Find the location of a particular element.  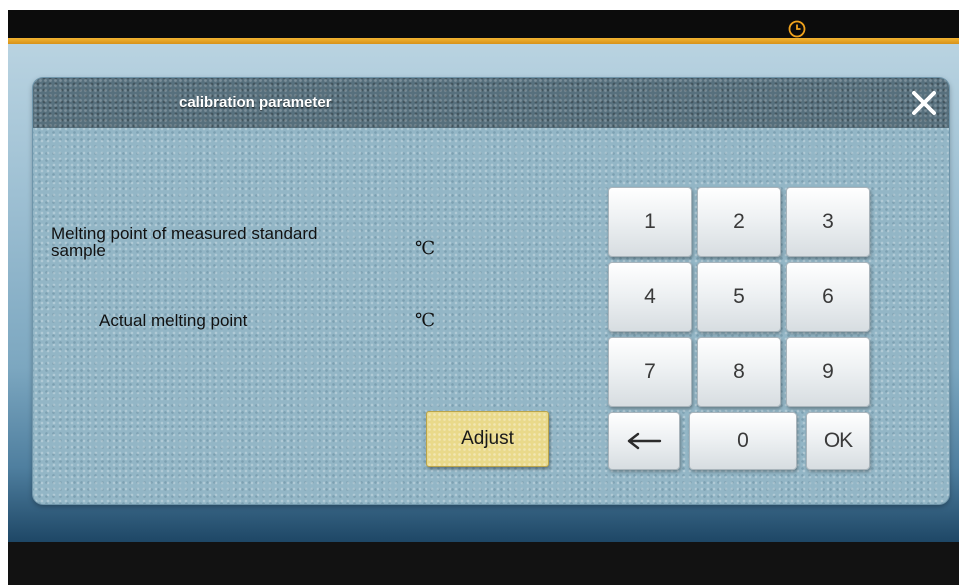

key-6: 6 is located at coordinates (828, 297).